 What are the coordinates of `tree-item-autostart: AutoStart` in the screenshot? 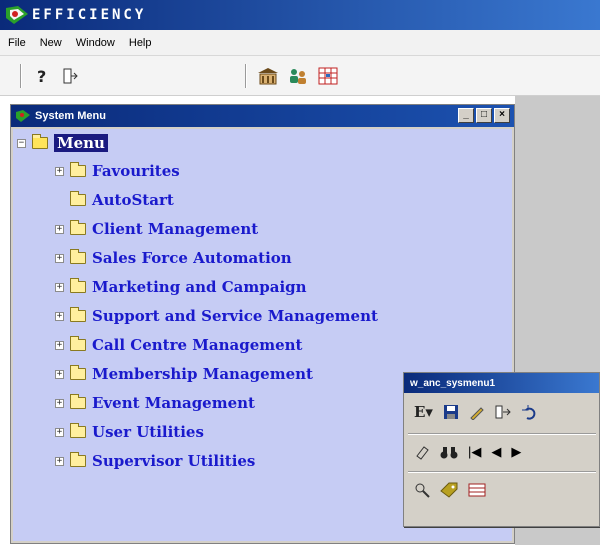 It's located at (122, 200).